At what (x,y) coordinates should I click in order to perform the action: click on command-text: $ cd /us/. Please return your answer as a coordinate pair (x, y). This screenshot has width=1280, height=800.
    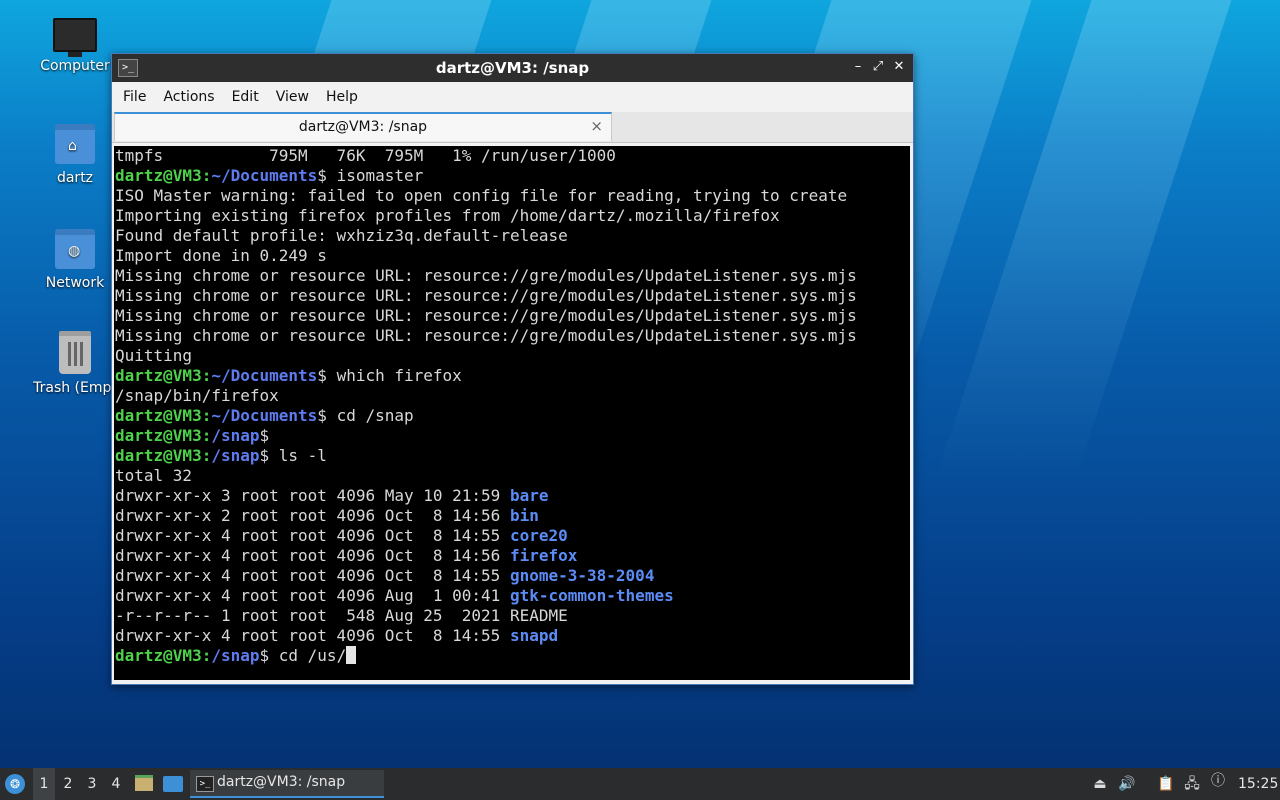
    Looking at the image, I should click on (303, 655).